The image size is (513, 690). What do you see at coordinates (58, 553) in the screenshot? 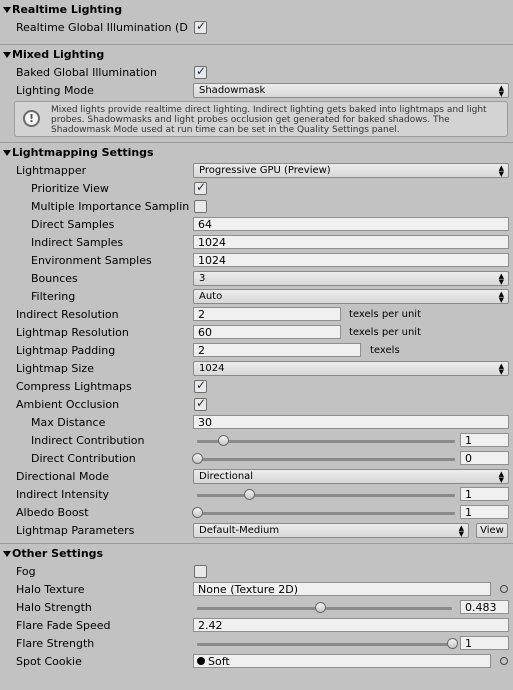
I see `section-title: Other Settings` at bounding box center [58, 553].